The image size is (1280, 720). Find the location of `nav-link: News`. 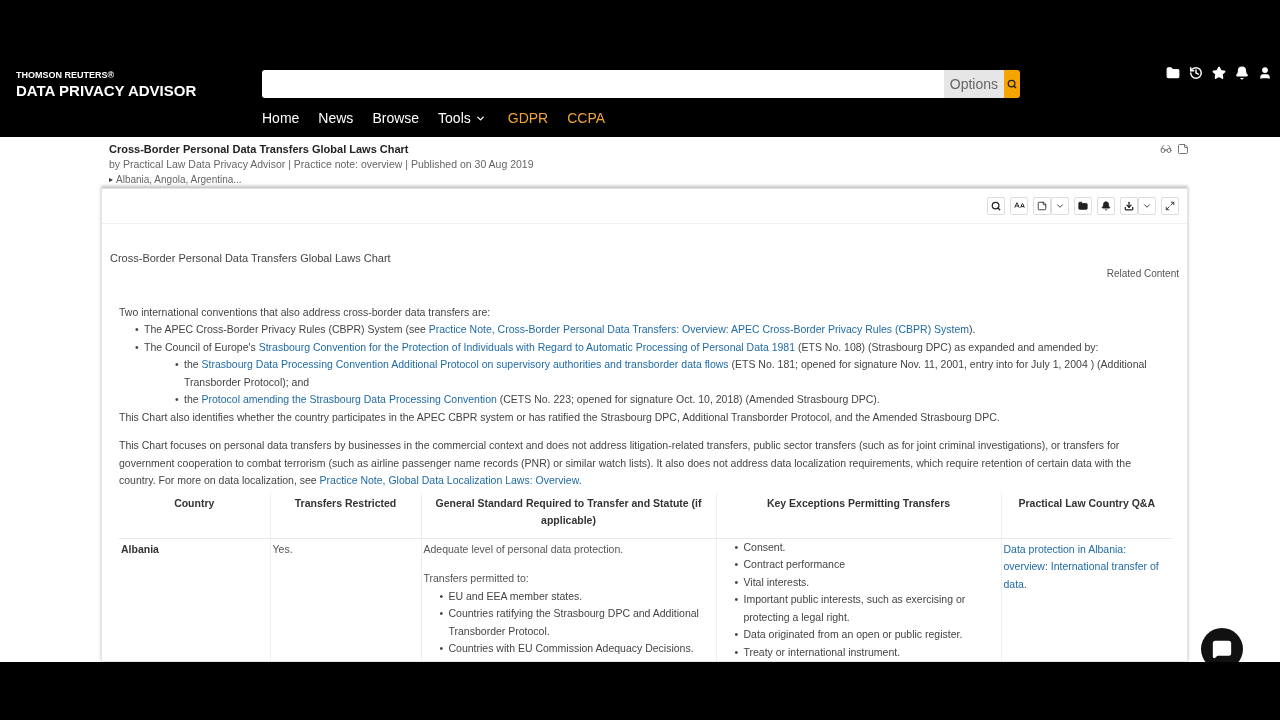

nav-link: News is located at coordinates (336, 118).